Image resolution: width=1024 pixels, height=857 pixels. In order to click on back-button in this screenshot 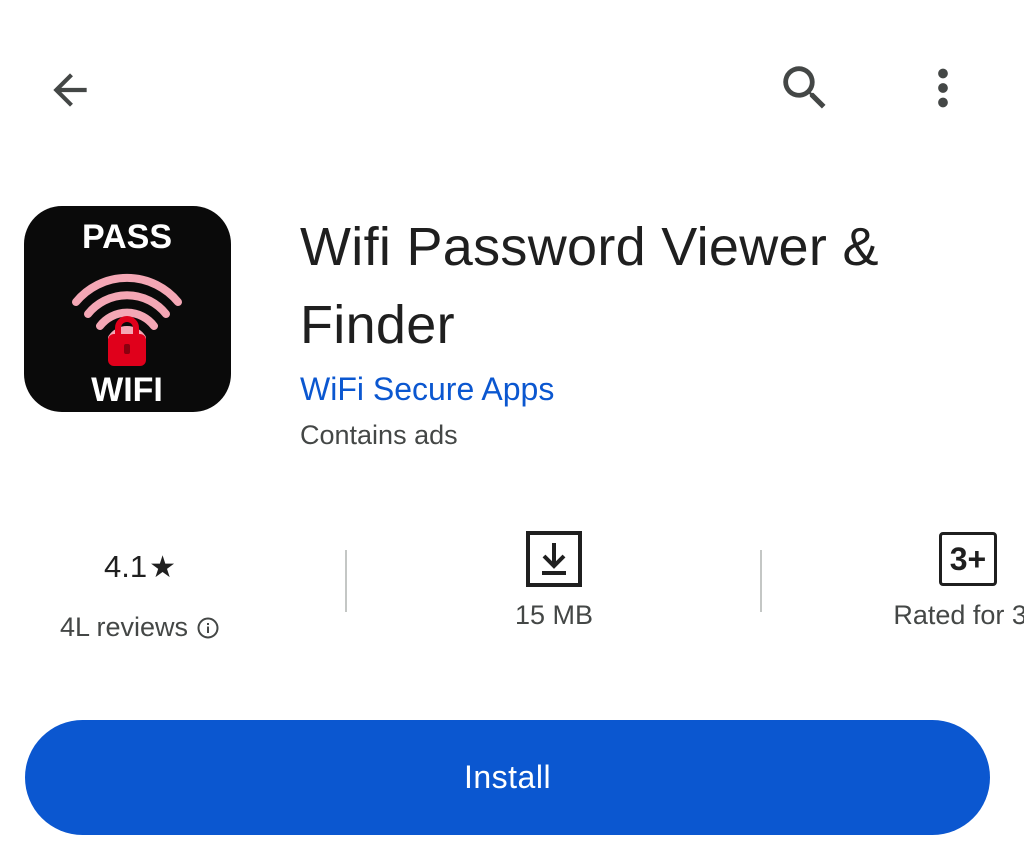, I will do `click(70, 90)`.